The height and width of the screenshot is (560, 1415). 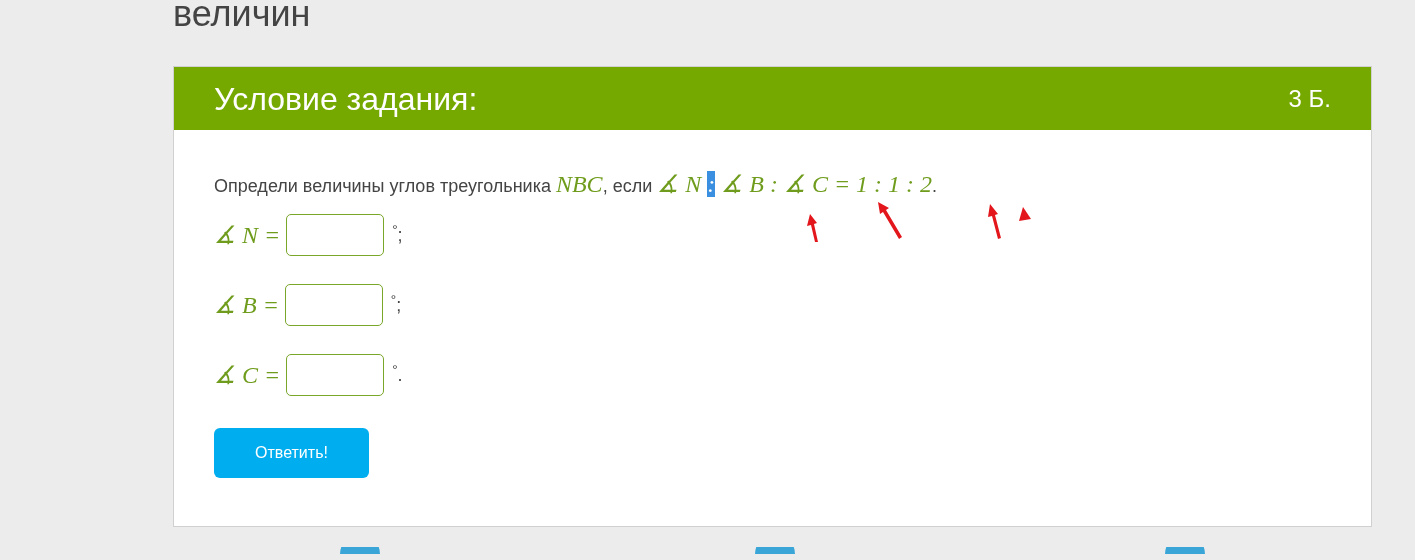 I want to click on task-statement: Определи величины углов треугольника NBC, если ∡ N : ∡ B : ∡ C = 1 : 1 : 2., so click(x=576, y=184).